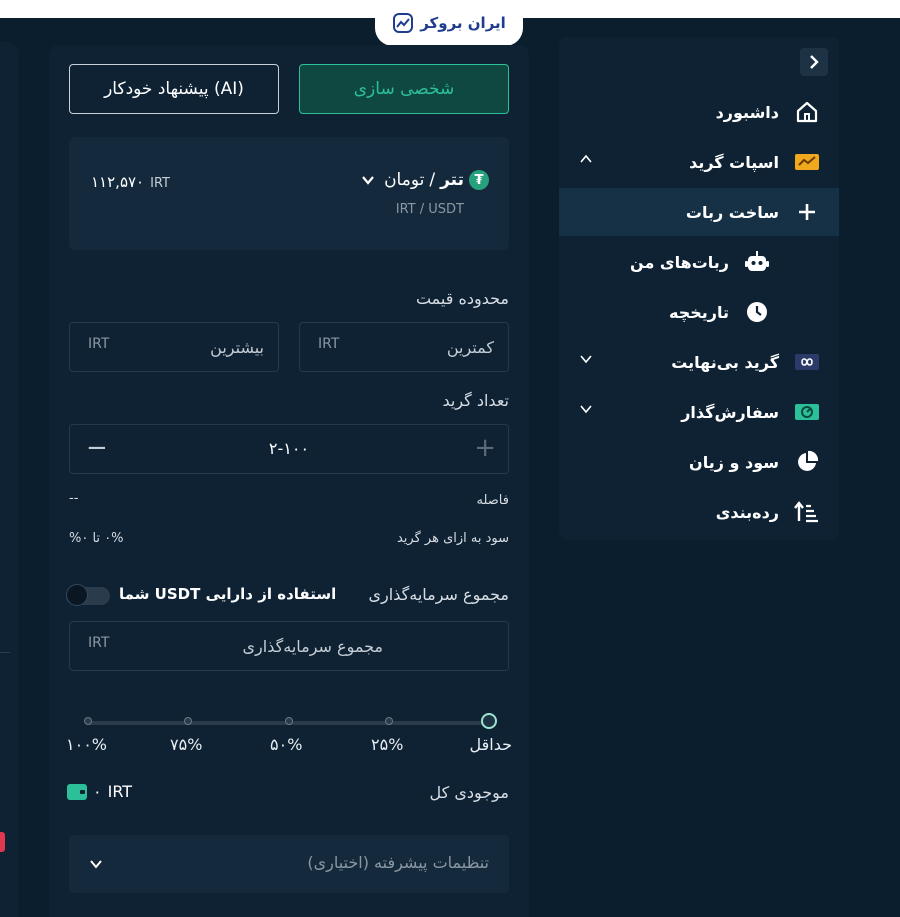  What do you see at coordinates (404, 180) in the screenshot?
I see `pair-quote: تومان` at bounding box center [404, 180].